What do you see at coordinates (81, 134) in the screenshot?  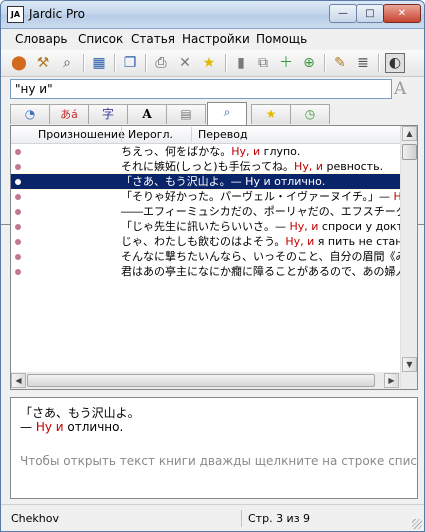 I see `column-header-pronunciation: Произношение` at bounding box center [81, 134].